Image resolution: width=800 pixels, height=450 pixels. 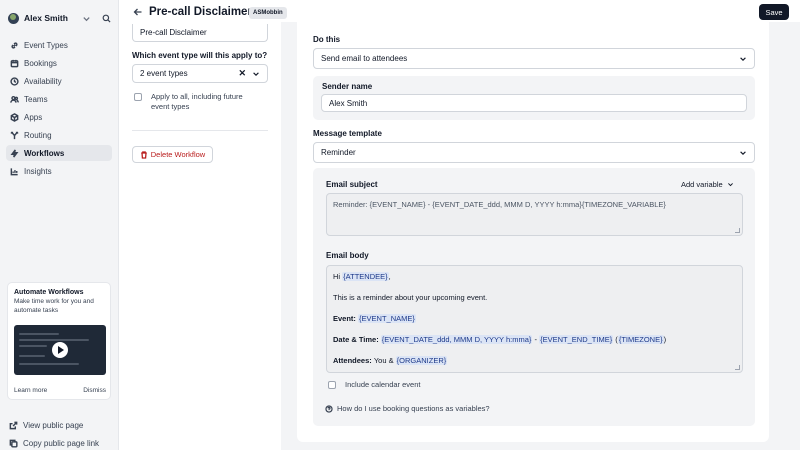 What do you see at coordinates (200, 130) in the screenshot?
I see `divider` at bounding box center [200, 130].